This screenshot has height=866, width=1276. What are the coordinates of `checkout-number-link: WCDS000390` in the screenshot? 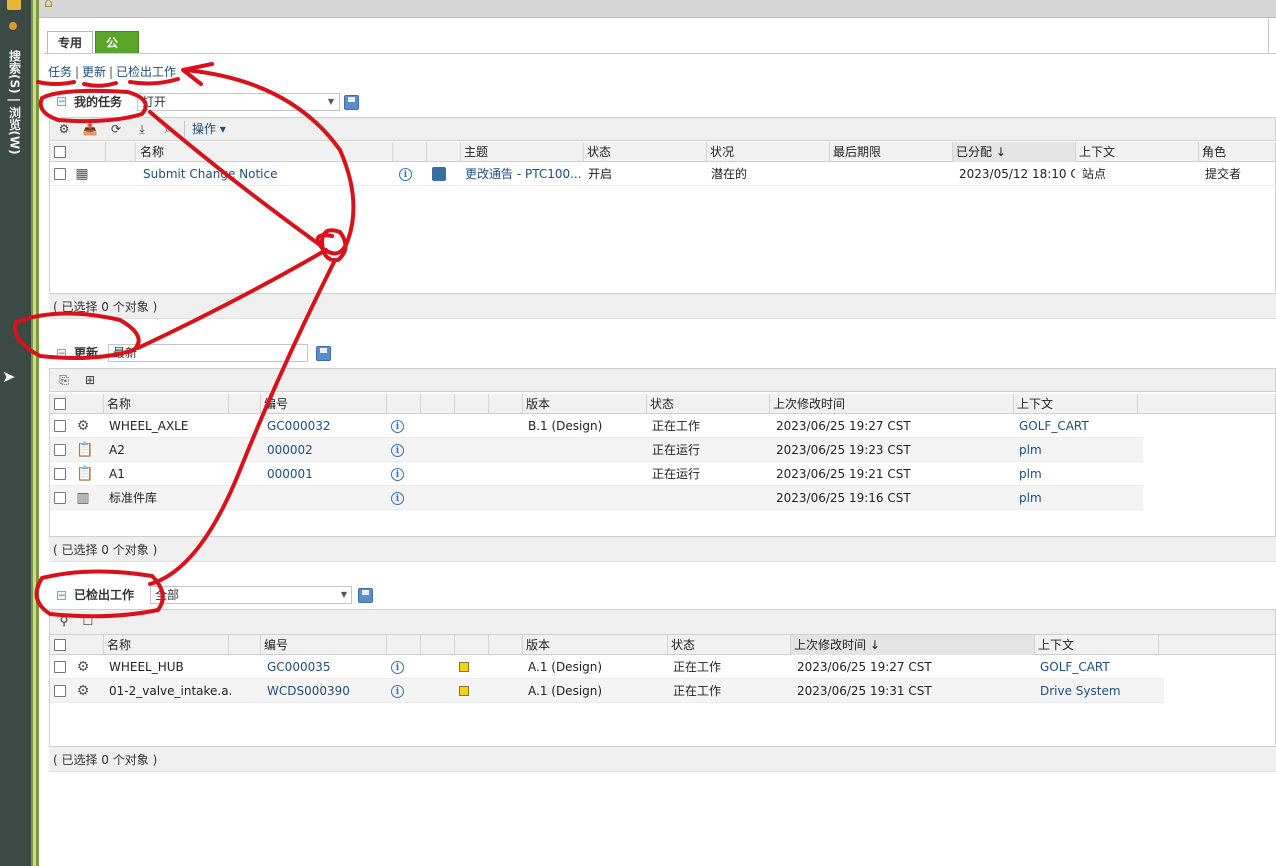 It's located at (326, 691).